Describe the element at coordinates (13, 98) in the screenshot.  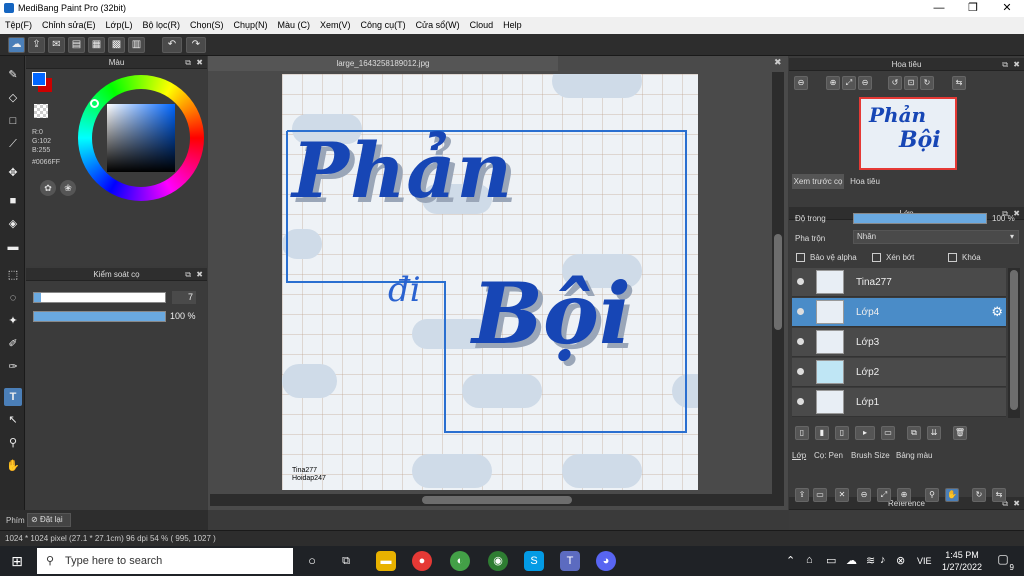
I see `eraser-tool-icon: ◇` at that location.